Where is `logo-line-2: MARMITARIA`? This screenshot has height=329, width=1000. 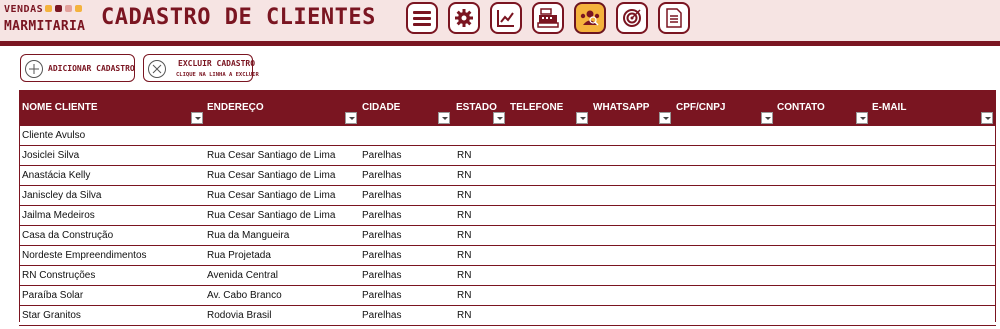
logo-line-2: MARMITARIA is located at coordinates (45, 26).